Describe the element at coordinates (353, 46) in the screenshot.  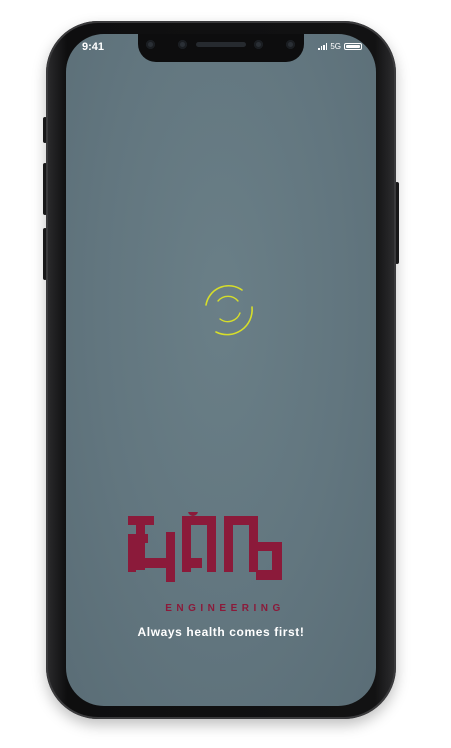
I see `battery-icon` at that location.